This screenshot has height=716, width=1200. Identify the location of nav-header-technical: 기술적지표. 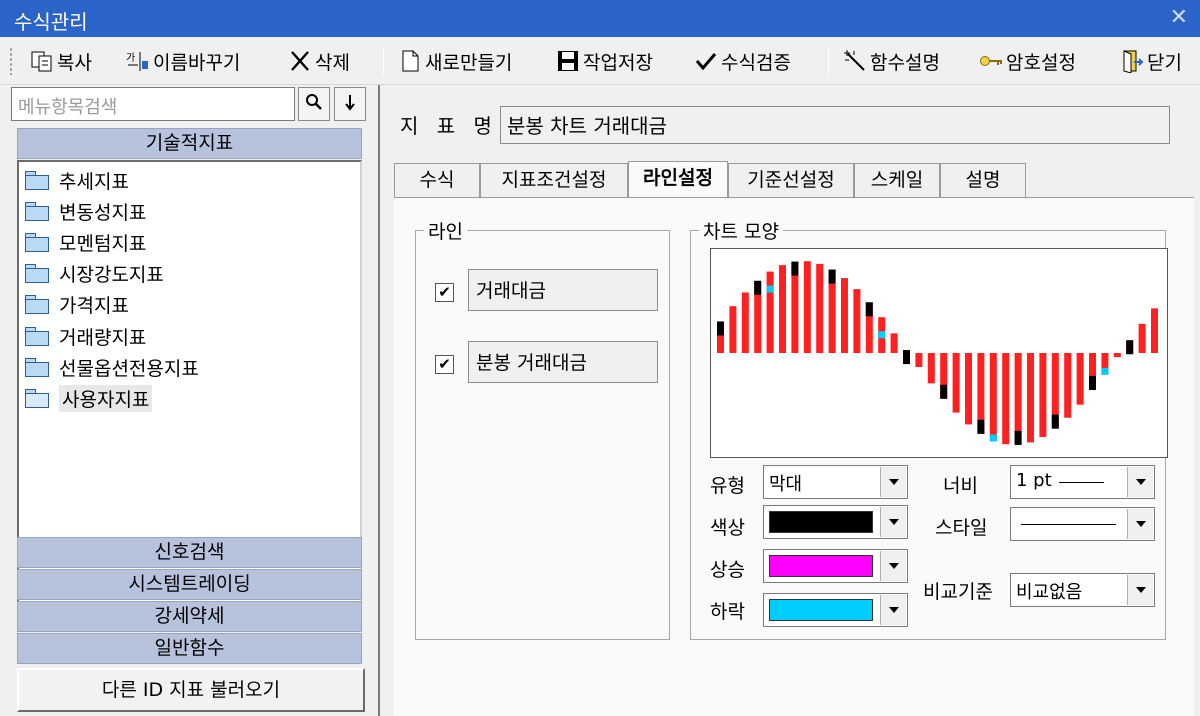
(189, 143).